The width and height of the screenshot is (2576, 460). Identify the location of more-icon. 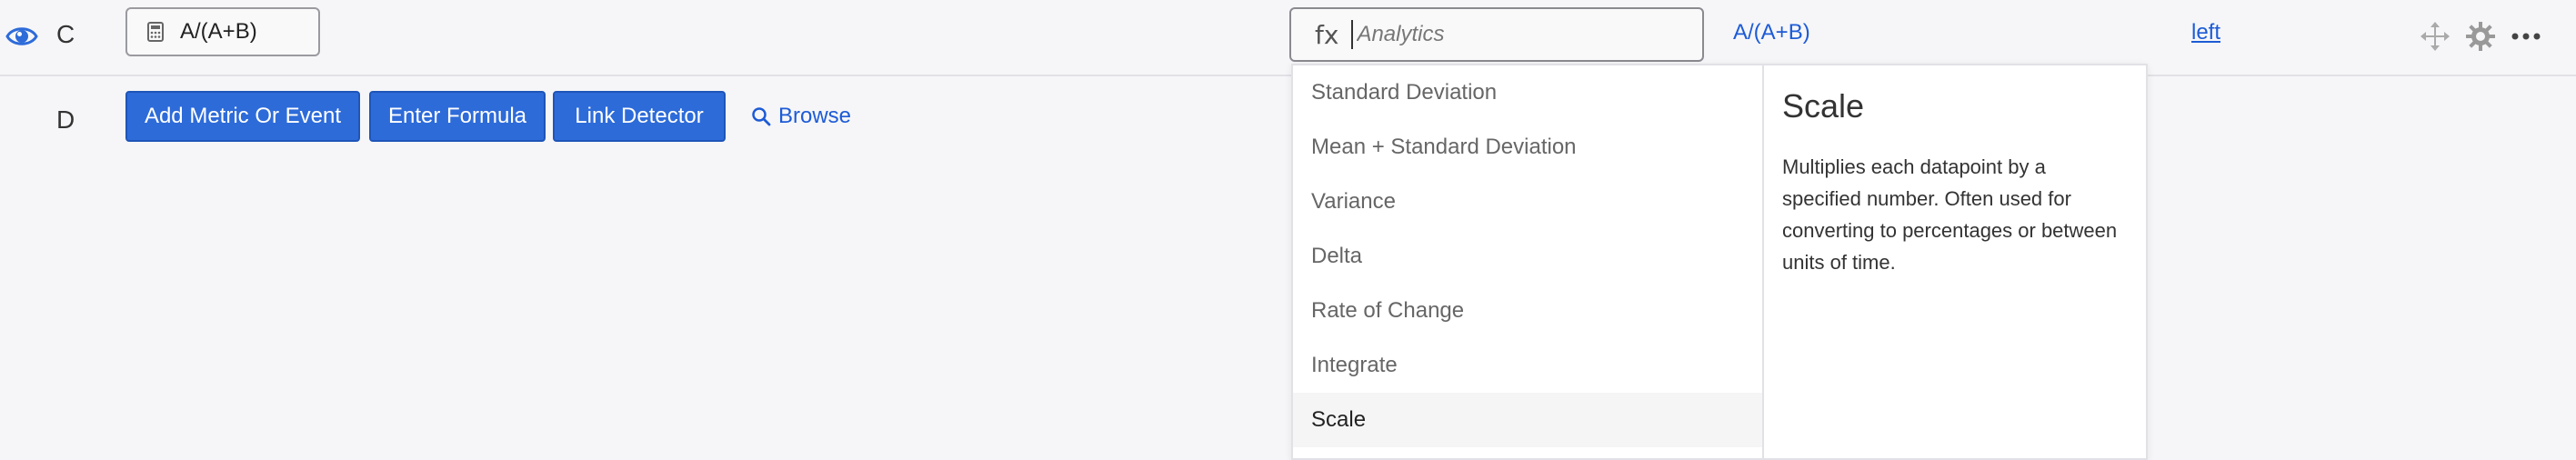
(2526, 37).